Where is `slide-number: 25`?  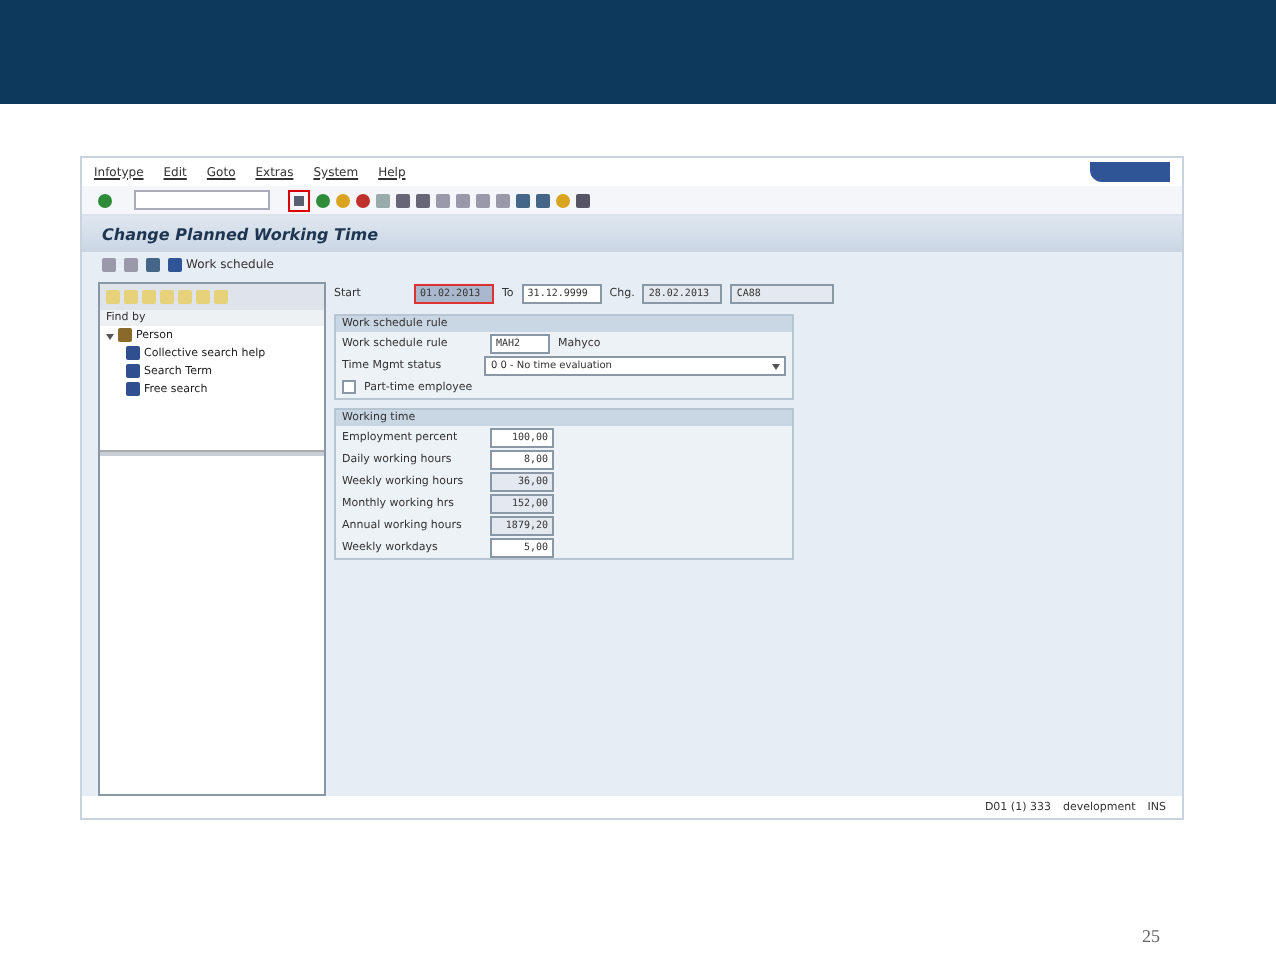
slide-number: 25 is located at coordinates (1152, 938).